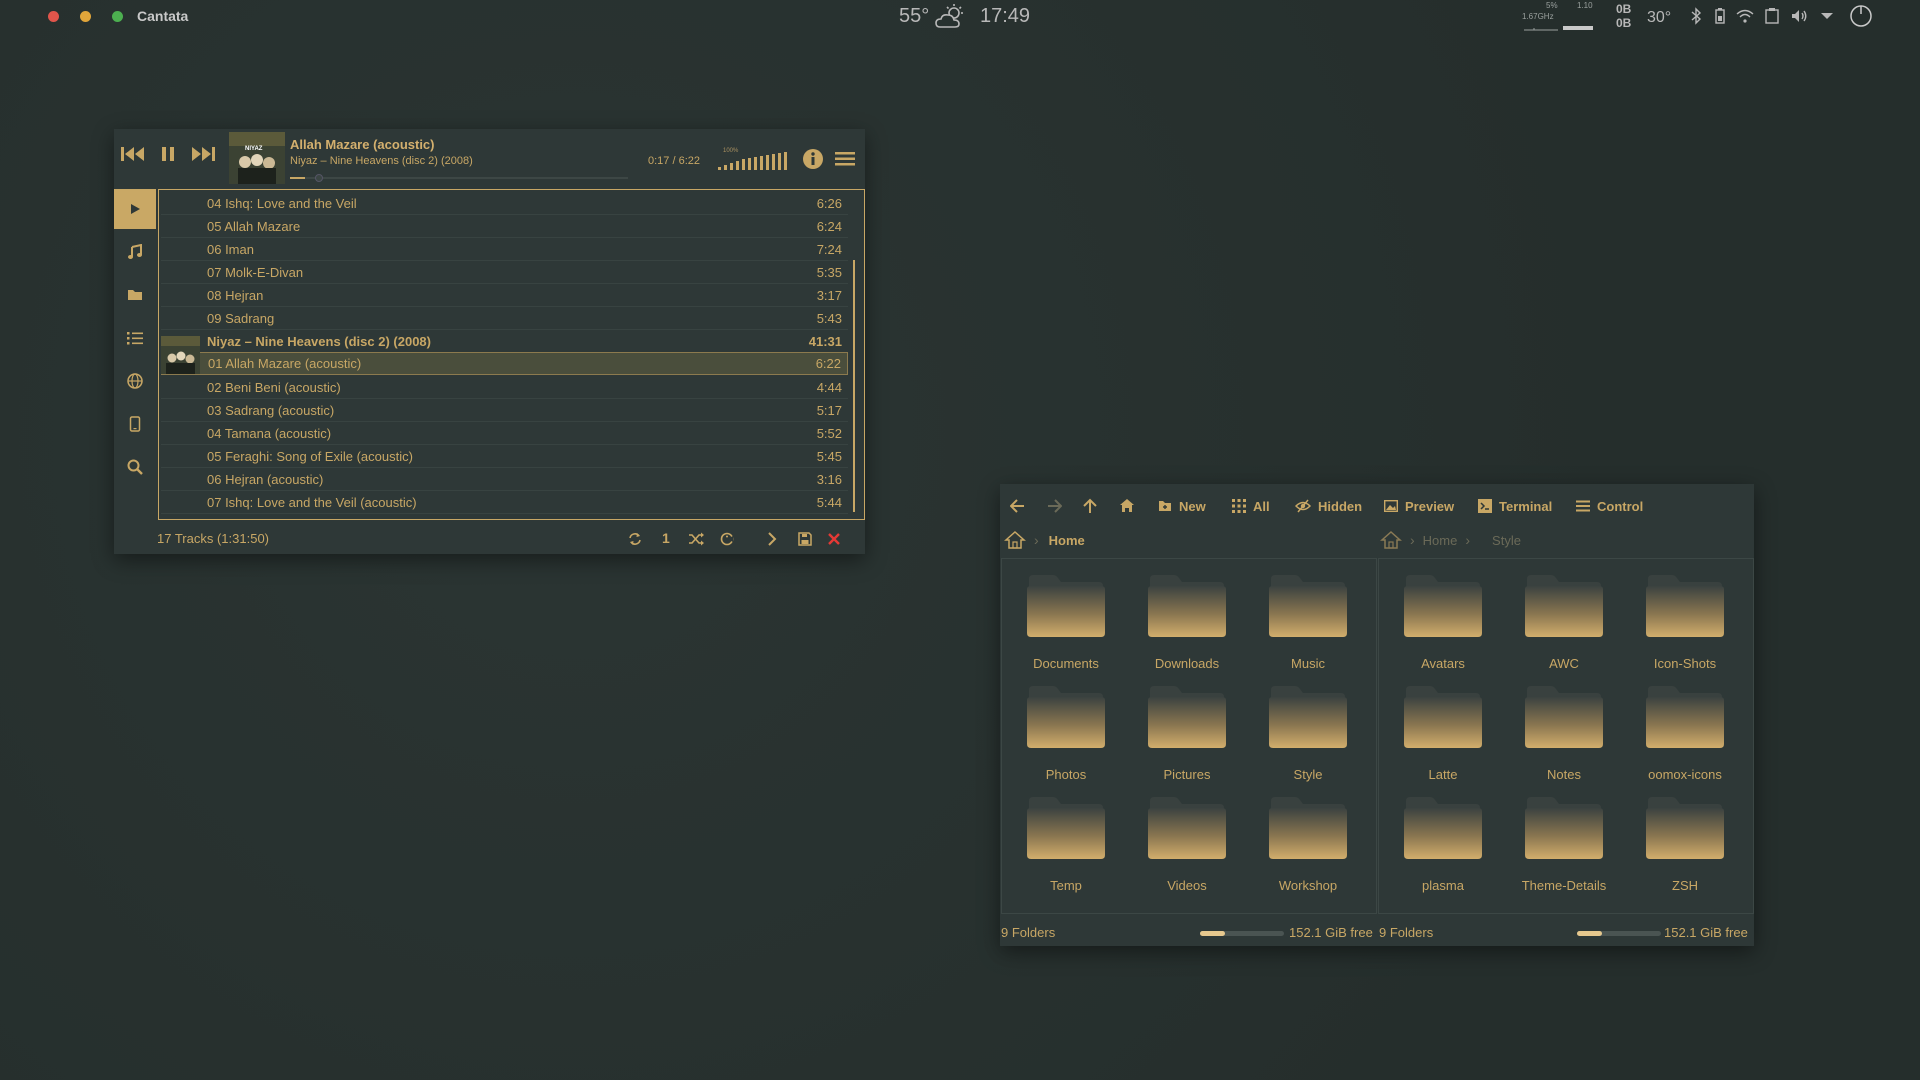  What do you see at coordinates (504, 272) in the screenshot?
I see `list-item: 07 Molk-E-Divan 5:35` at bounding box center [504, 272].